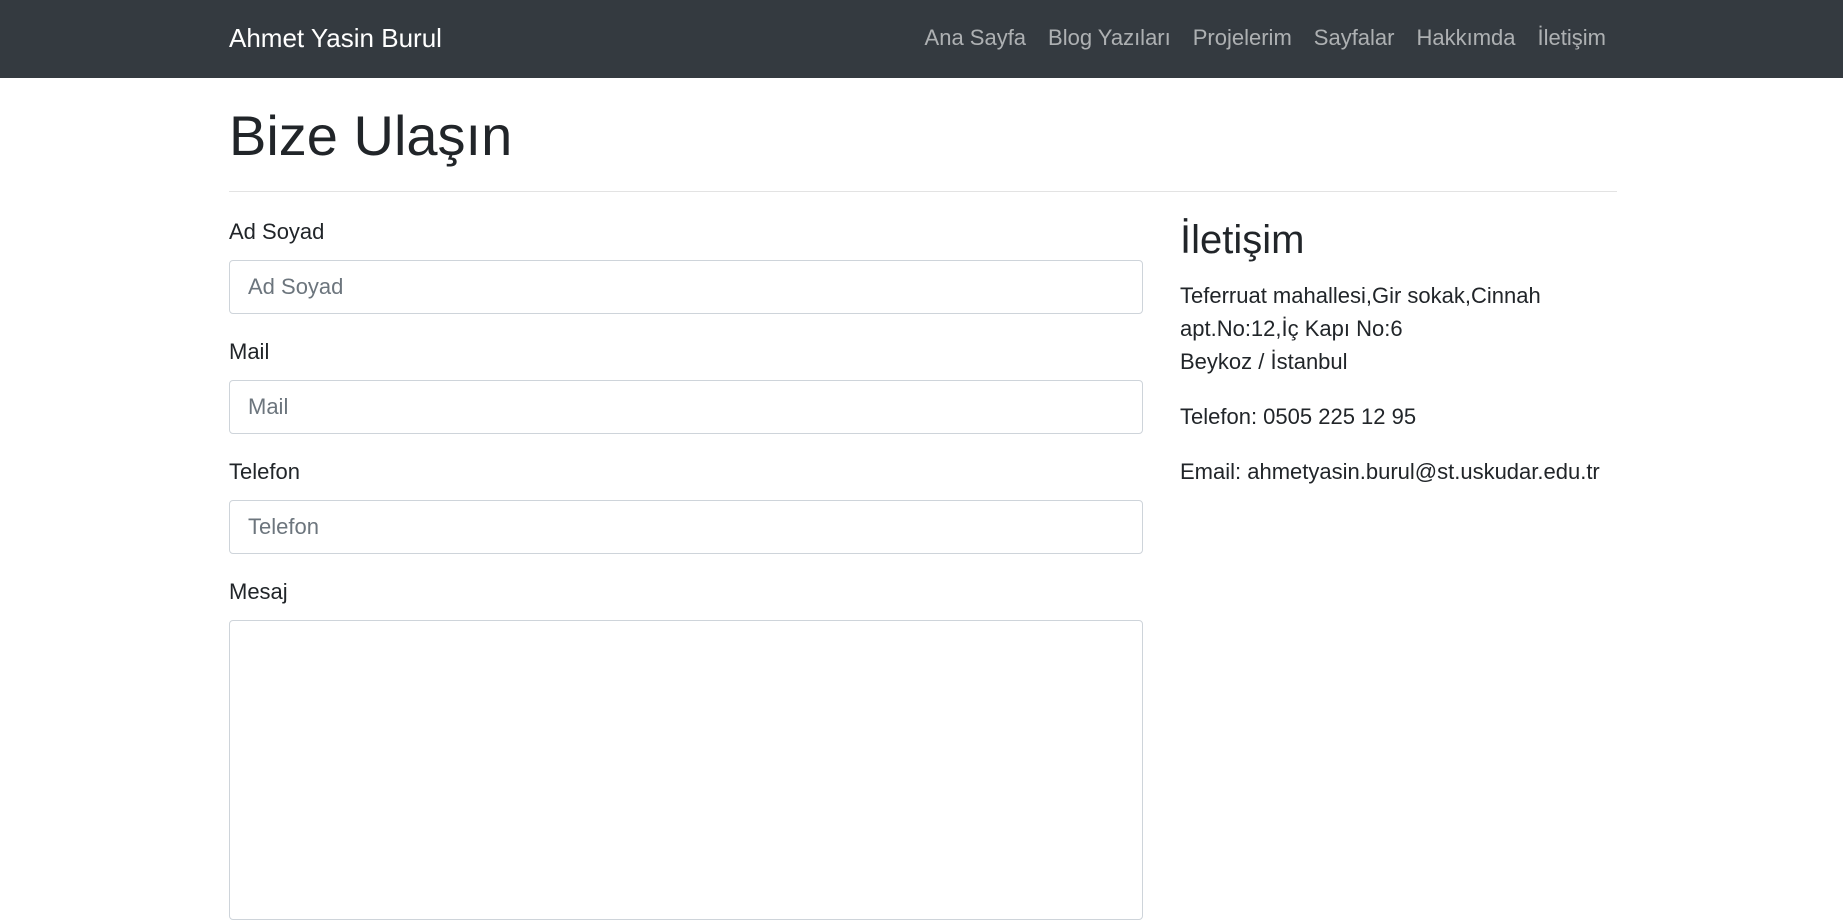 Image resolution: width=1843 pixels, height=920 pixels. What do you see at coordinates (976, 38) in the screenshot?
I see `nav-link-ana-sayfa: Ana Sayfa` at bounding box center [976, 38].